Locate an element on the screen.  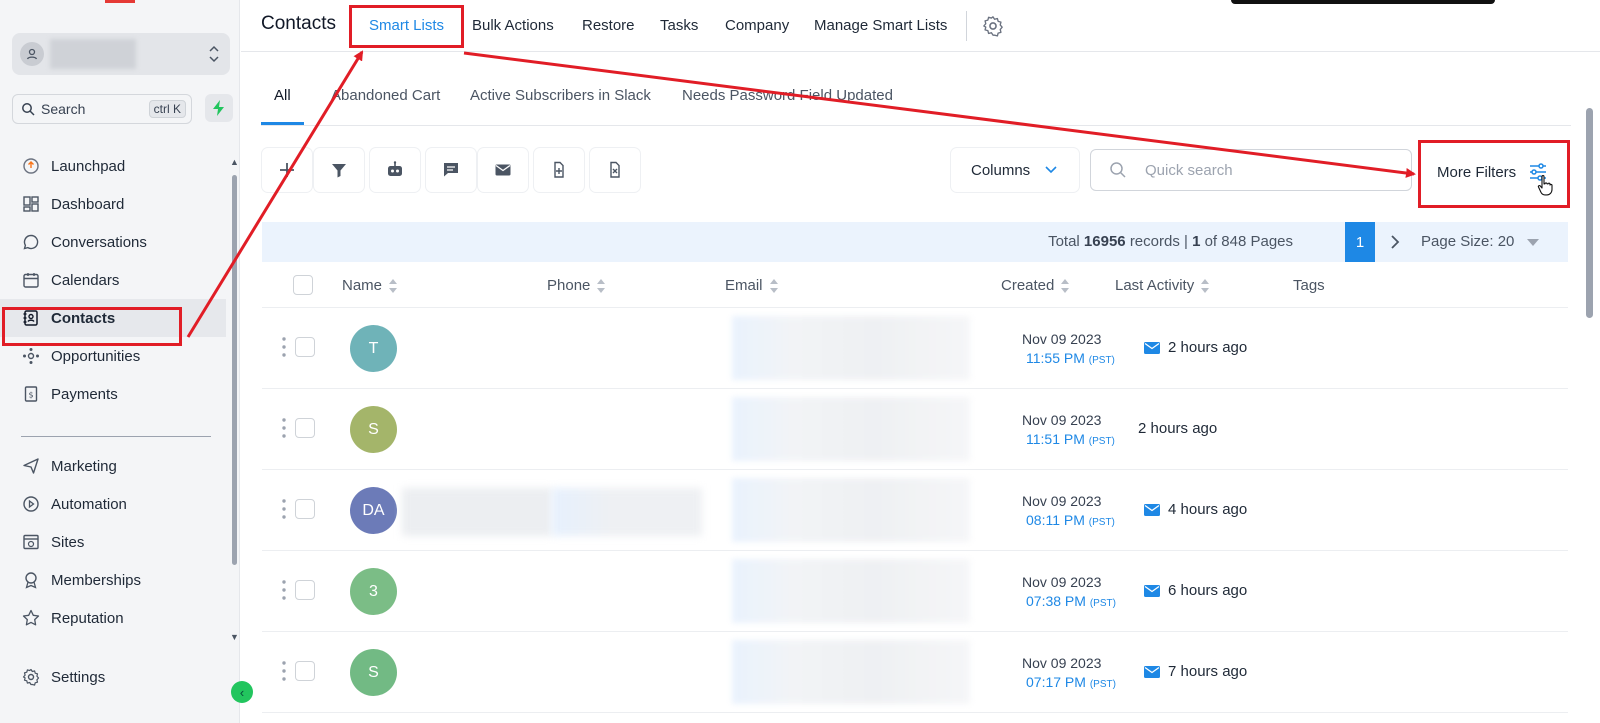
location-switcher is located at coordinates (121, 54).